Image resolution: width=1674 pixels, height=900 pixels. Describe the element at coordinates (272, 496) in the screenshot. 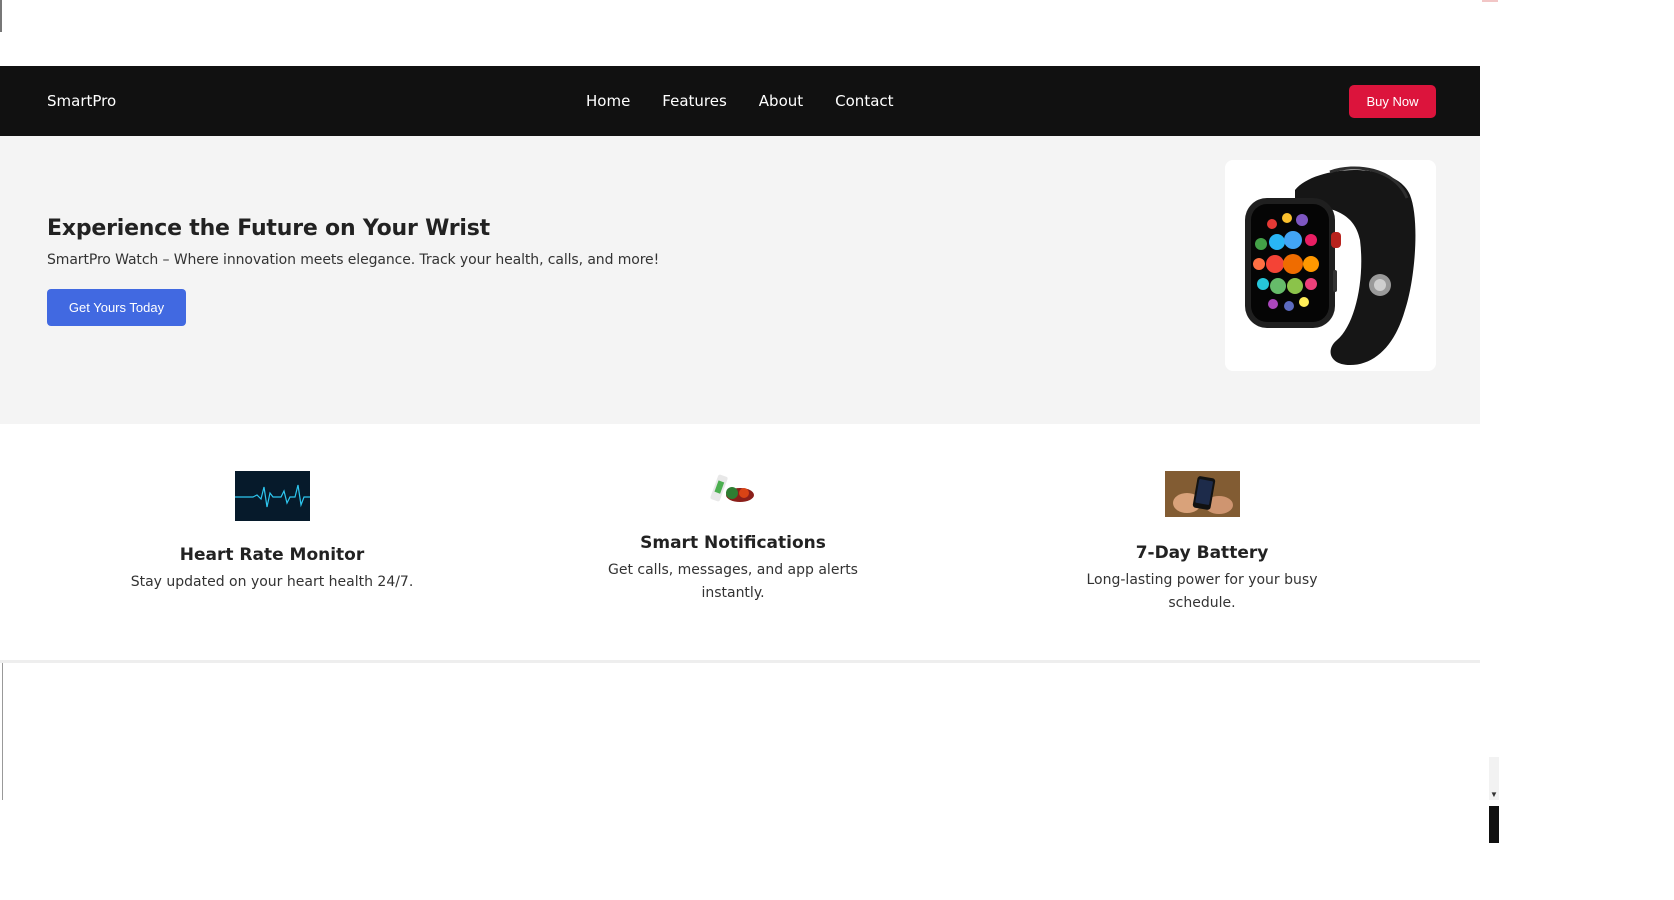

I see `heartbeat-image` at that location.